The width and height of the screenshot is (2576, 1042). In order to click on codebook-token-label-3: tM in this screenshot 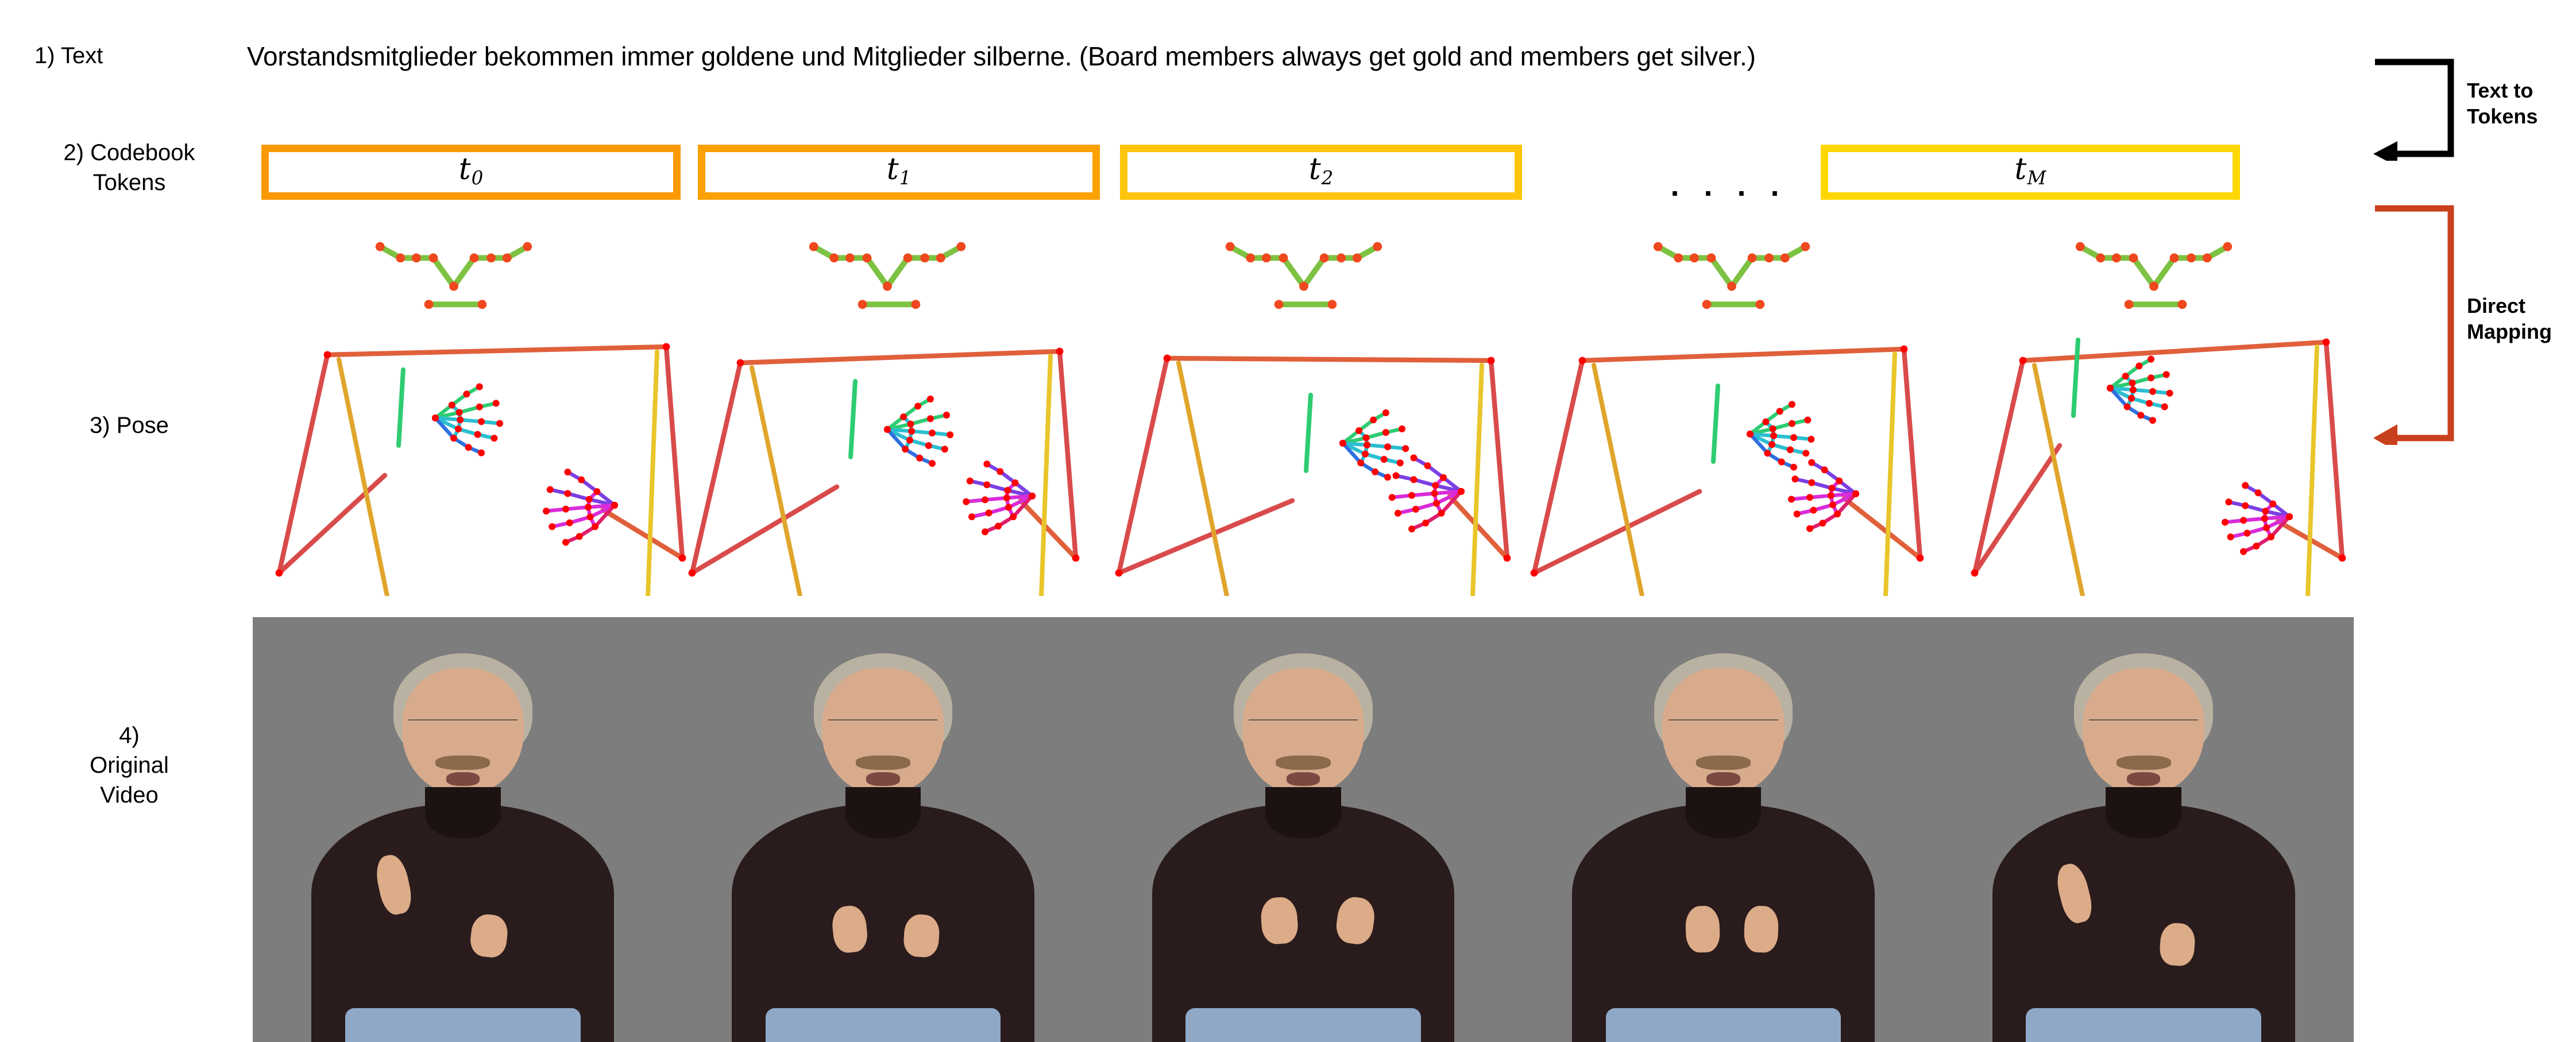, I will do `click(2030, 171)`.